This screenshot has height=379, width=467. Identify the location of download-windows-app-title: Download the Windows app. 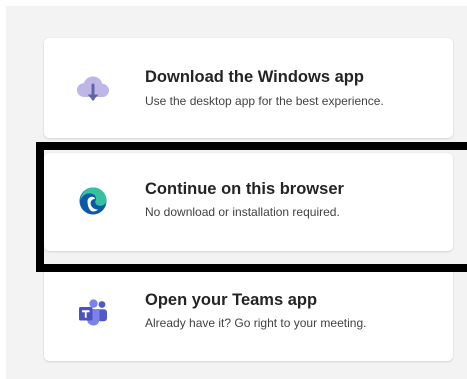
(254, 77).